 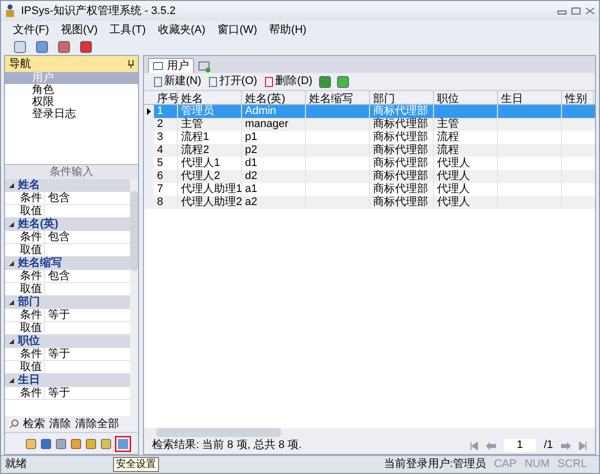 I want to click on conditions-header: 条件输入, so click(x=71, y=171).